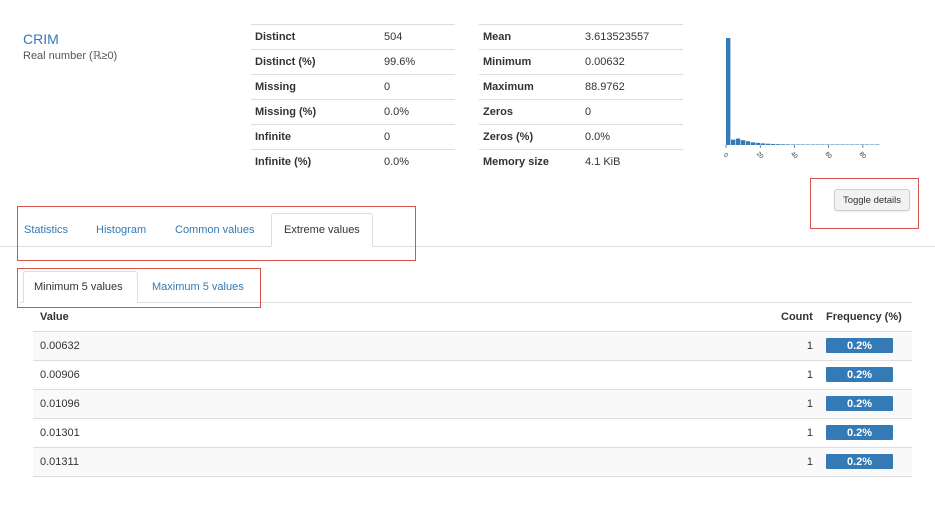 The width and height of the screenshot is (935, 513). I want to click on row-value: 0.01096, so click(60, 404).